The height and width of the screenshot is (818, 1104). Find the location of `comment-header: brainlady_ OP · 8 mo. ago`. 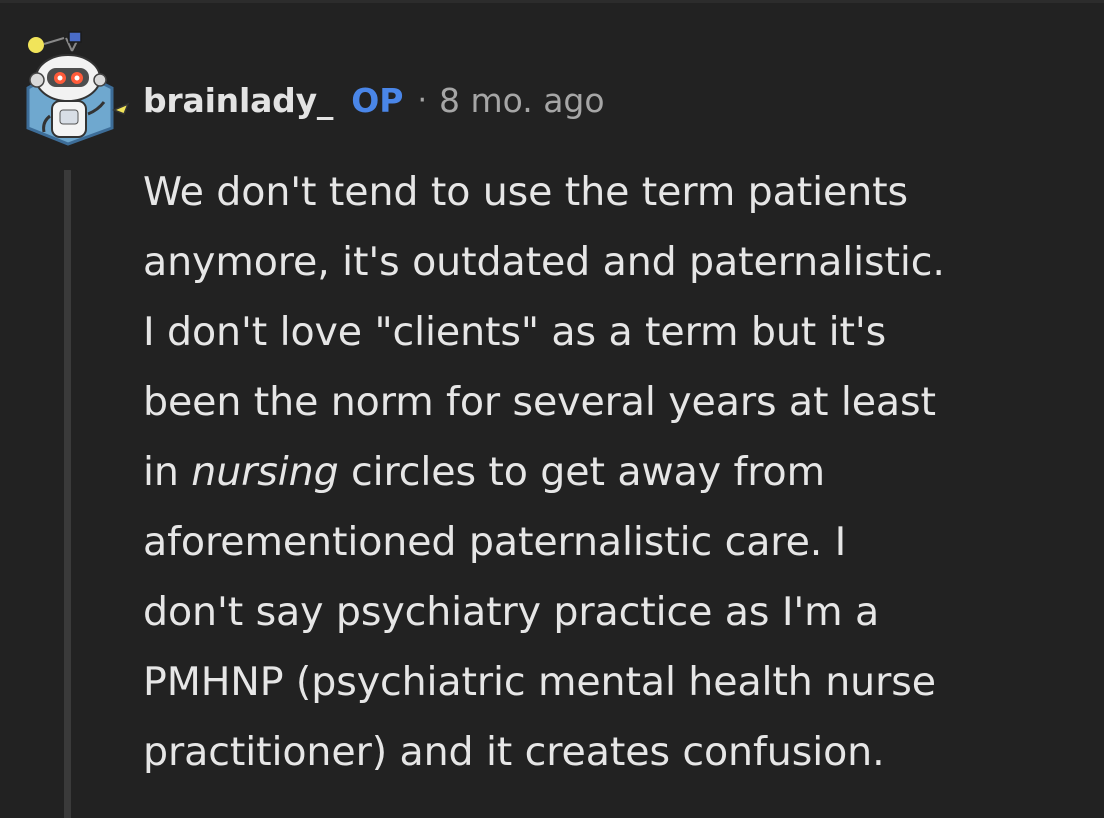

comment-header: brainlady_ OP · 8 mo. ago is located at coordinates (374, 100).